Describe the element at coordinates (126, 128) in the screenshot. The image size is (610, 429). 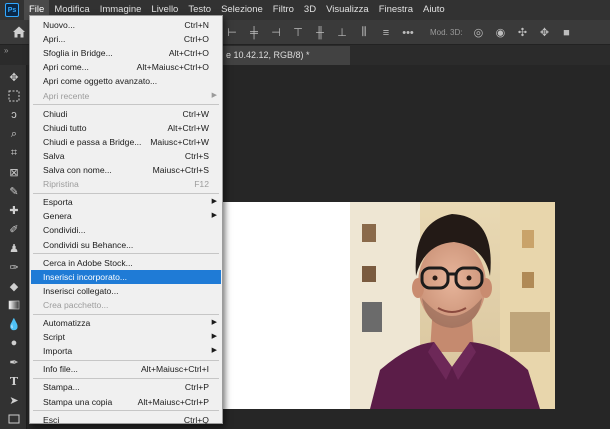
I see `menu-item-chiudi-tutto: Chiudi tutto Alt+Ctrl+W` at that location.